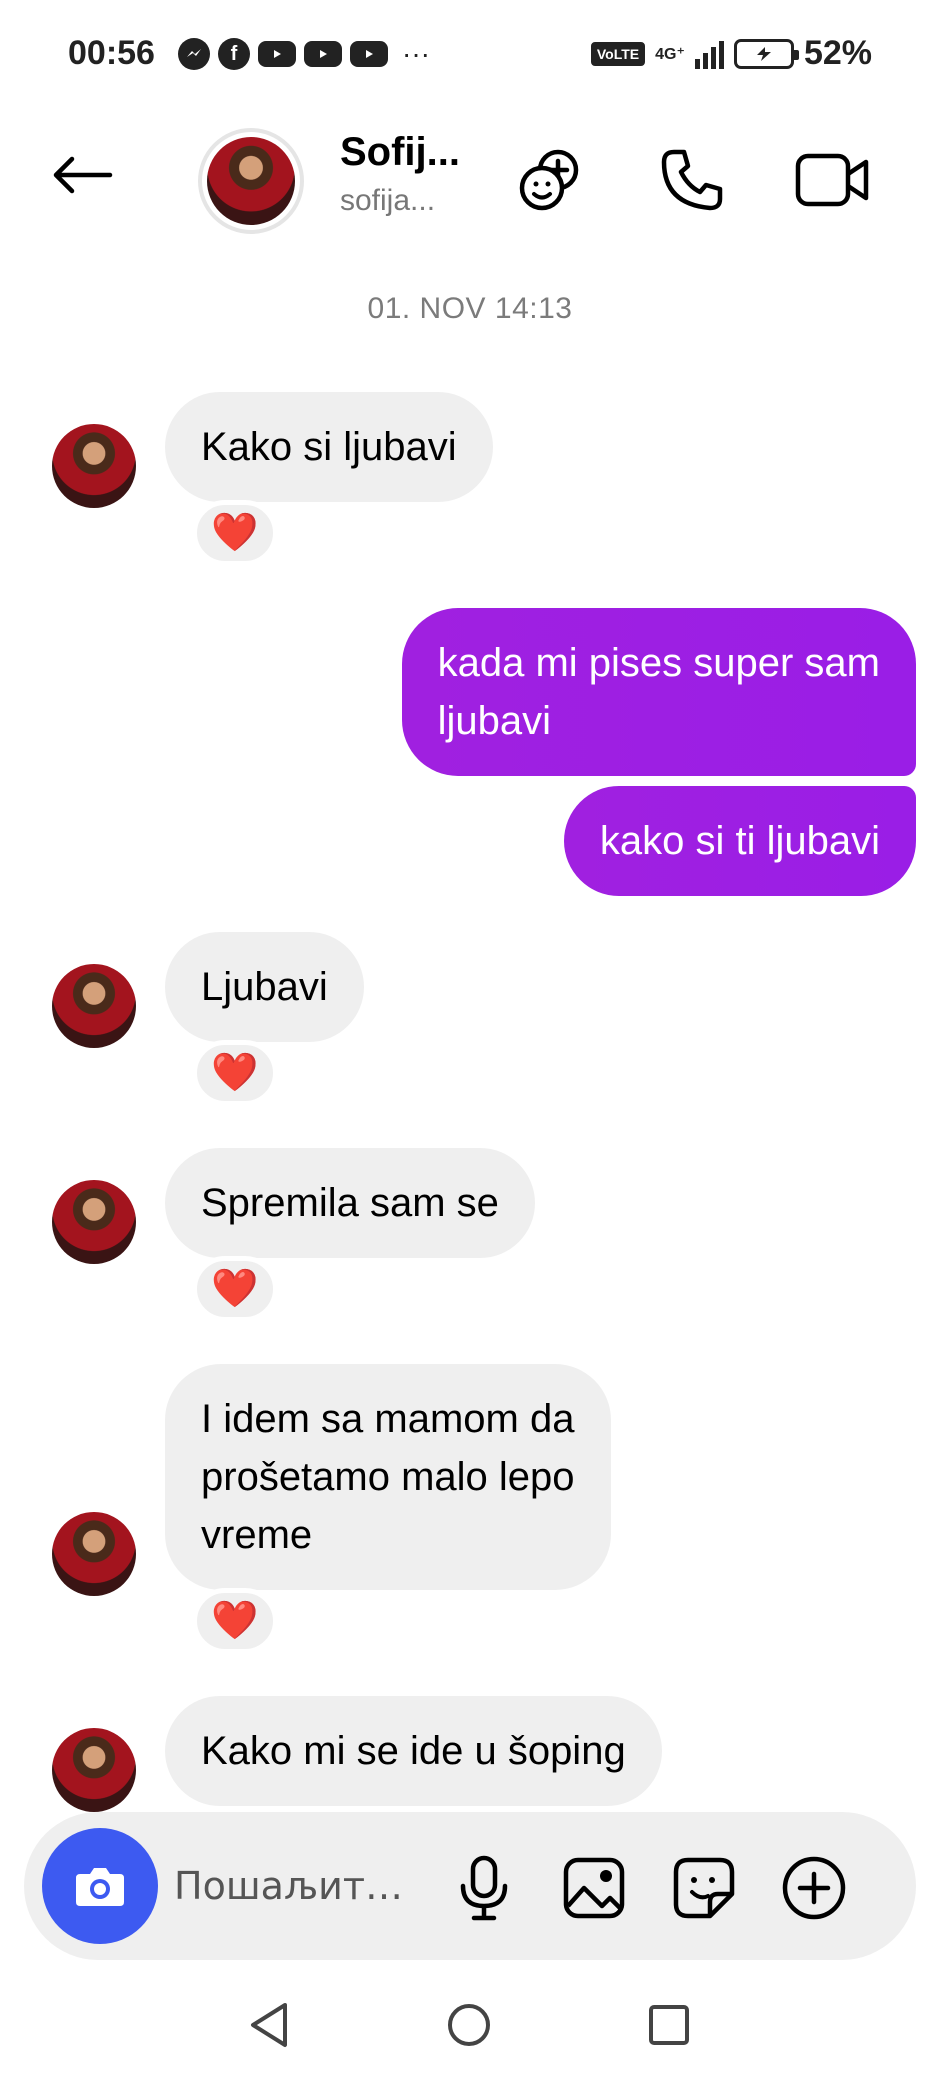 This screenshot has height=2078, width=940. Describe the element at coordinates (658, 692) in the screenshot. I see `outgoing-message: kada mi pises super sam ljubavi` at that location.